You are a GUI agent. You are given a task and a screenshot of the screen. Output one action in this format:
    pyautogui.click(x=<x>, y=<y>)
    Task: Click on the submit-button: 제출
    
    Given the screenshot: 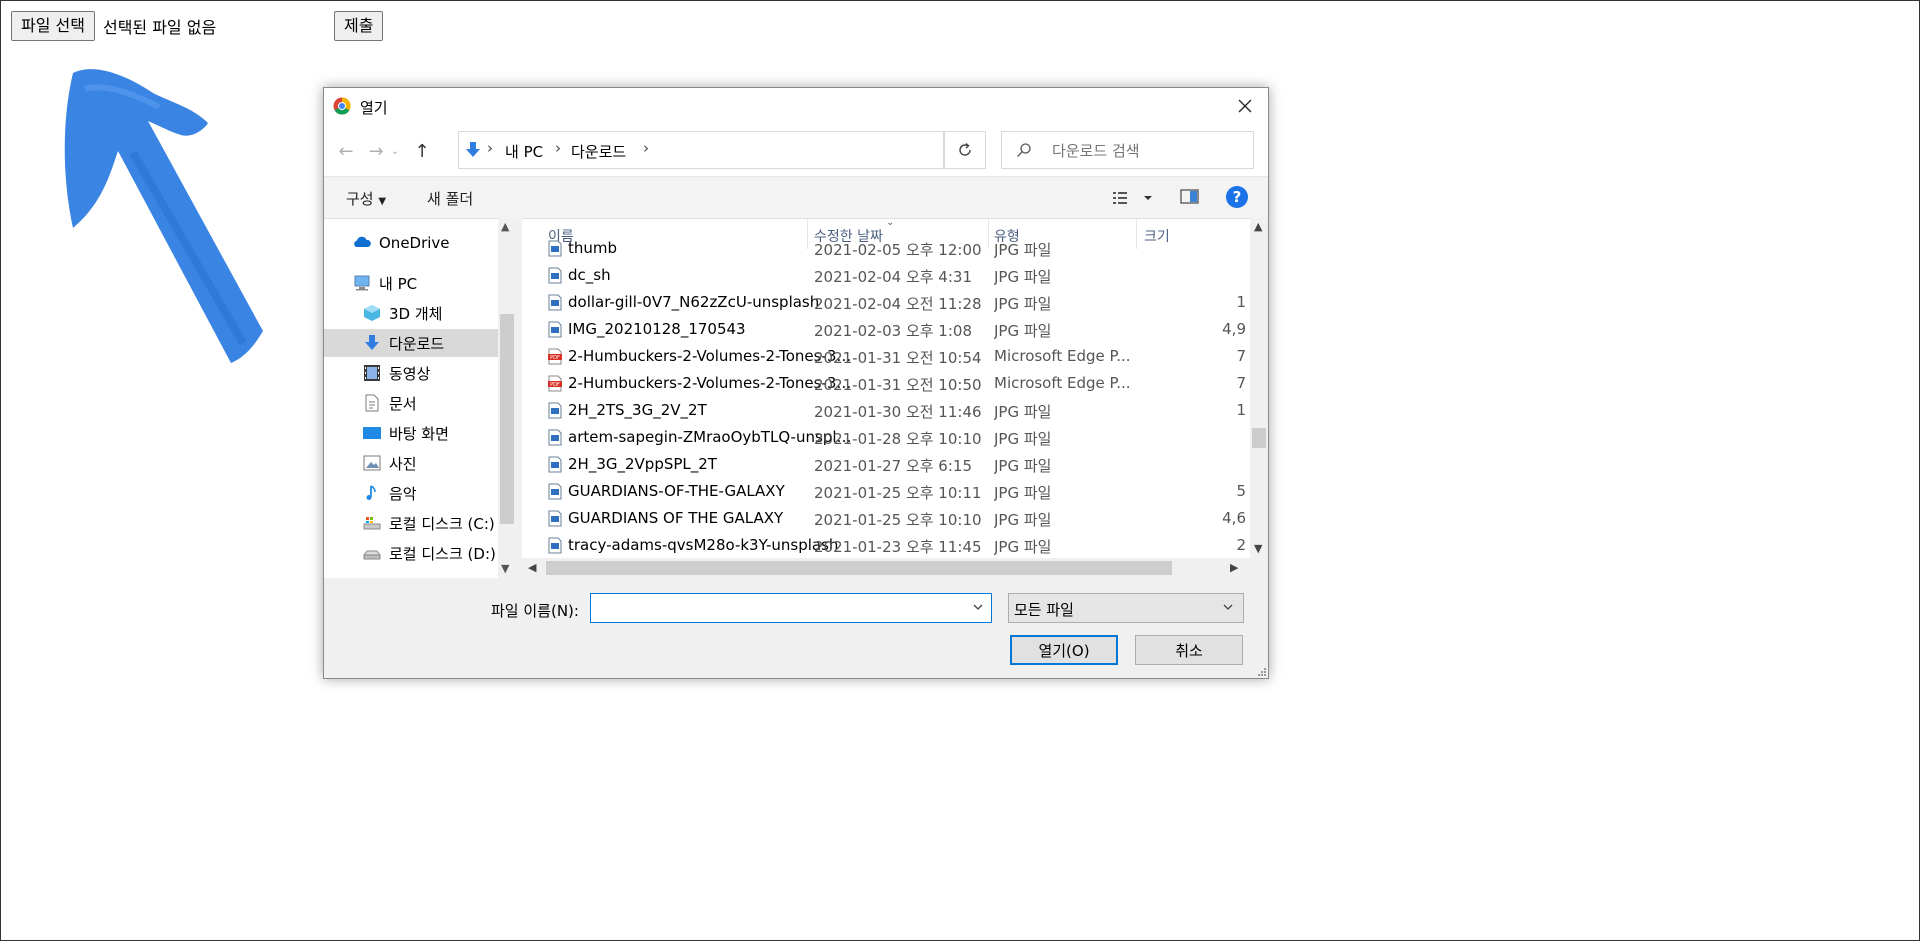 What is the action you would take?
    pyautogui.click(x=359, y=26)
    